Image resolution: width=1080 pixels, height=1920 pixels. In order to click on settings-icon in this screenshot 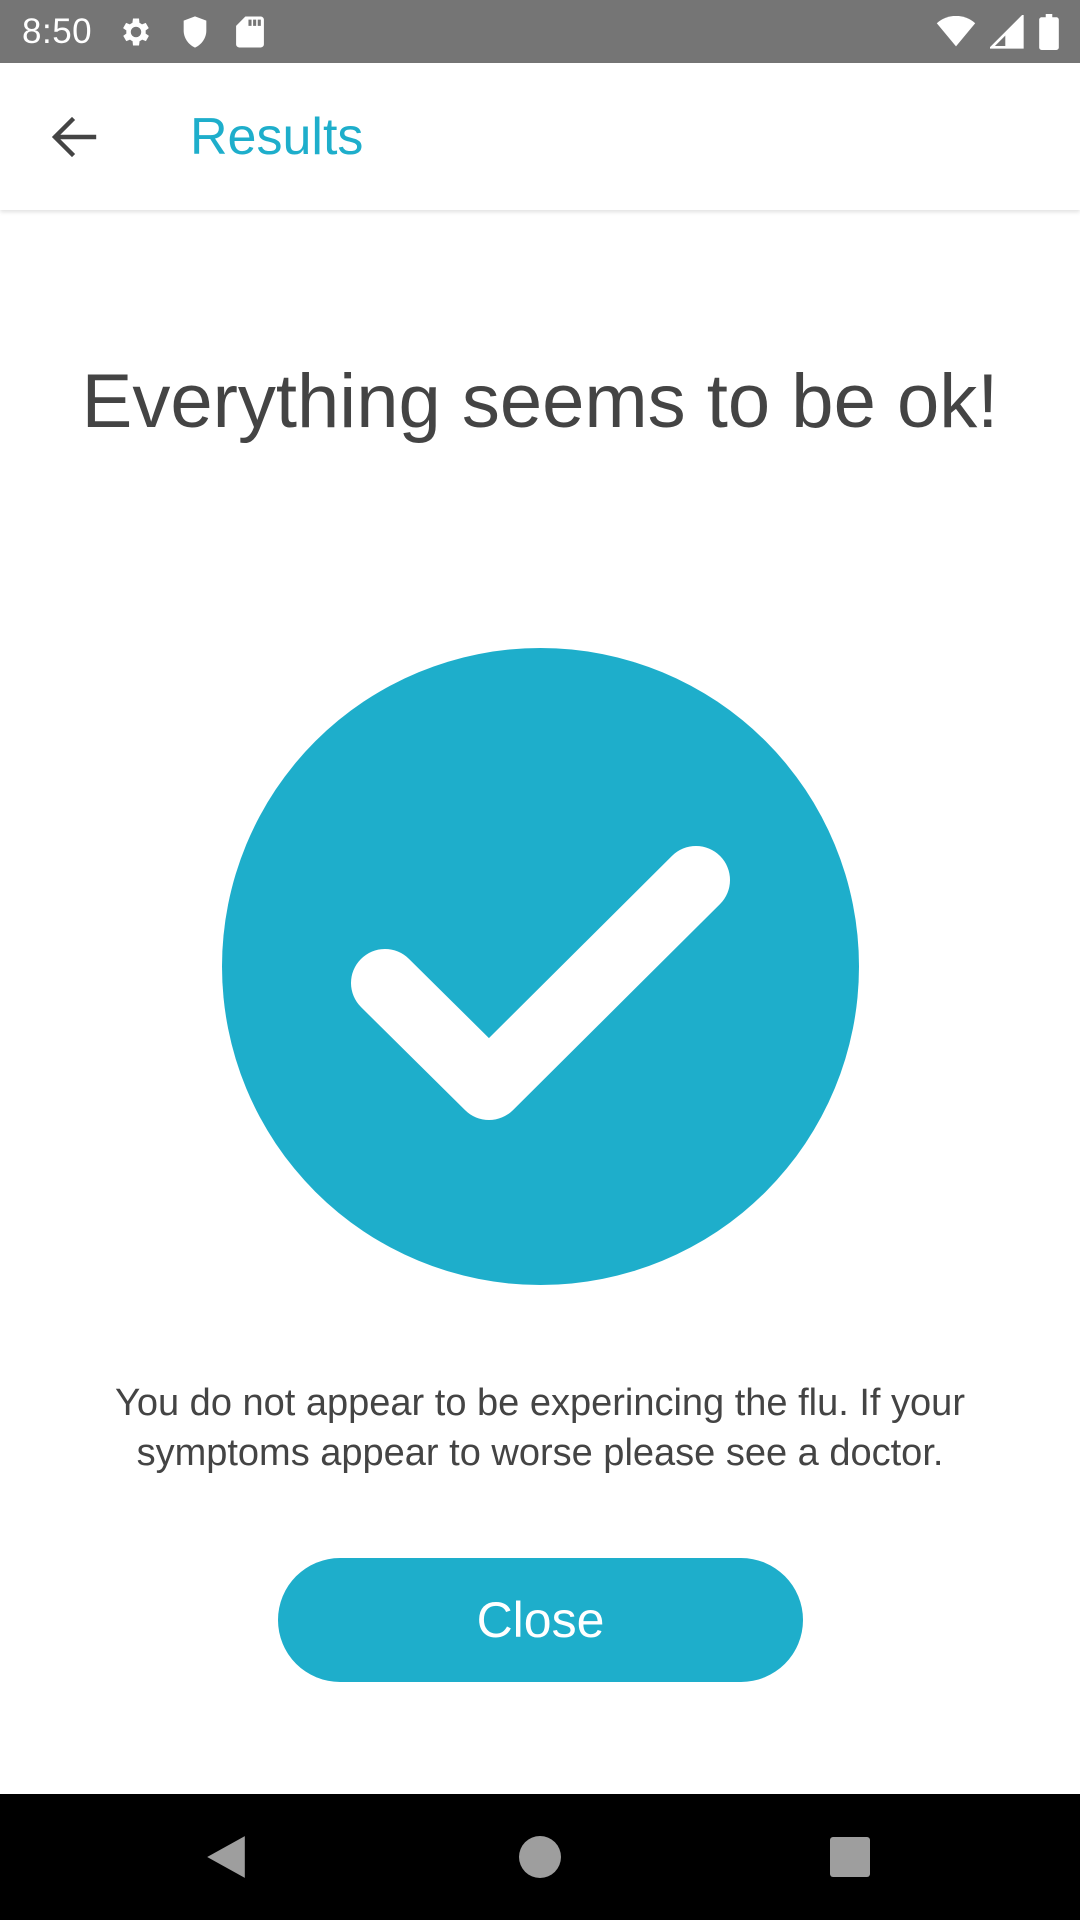, I will do `click(136, 32)`.